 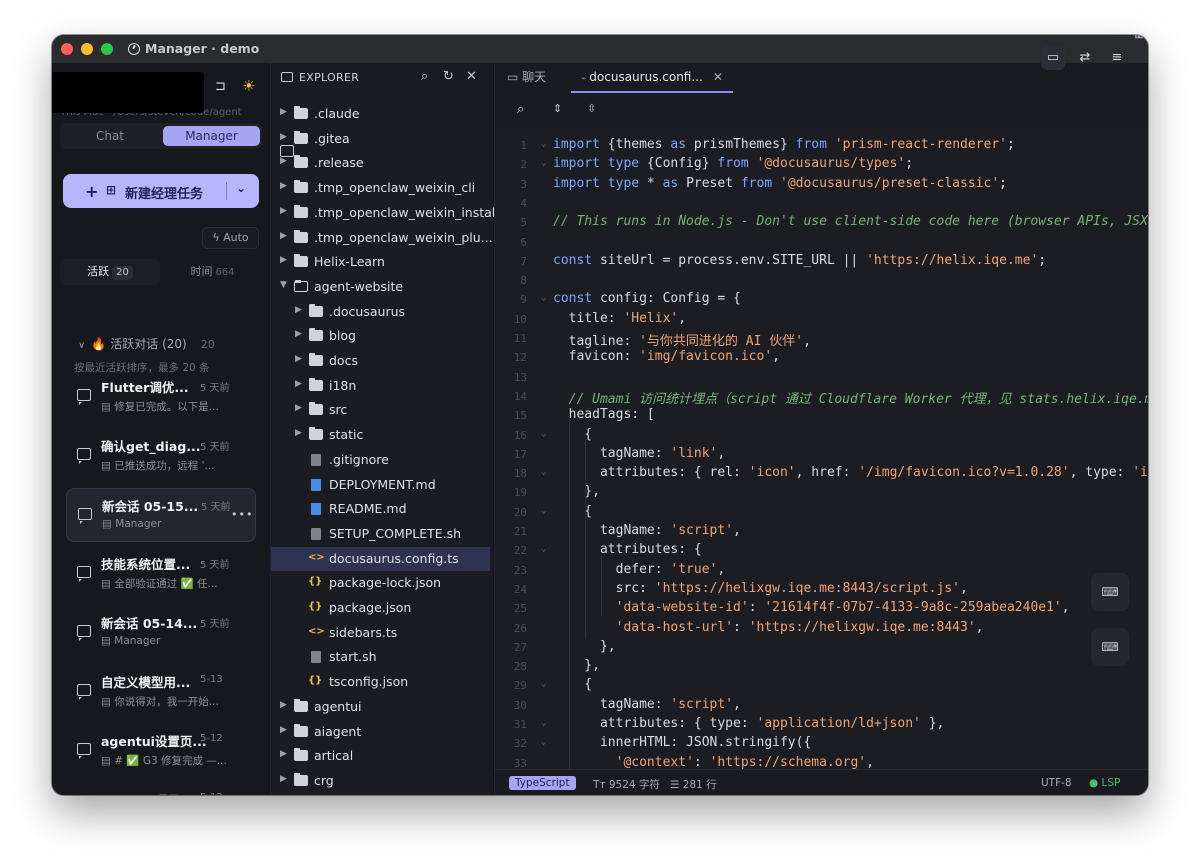 I want to click on code-line: tagName: 'script',, so click(x=647, y=704).